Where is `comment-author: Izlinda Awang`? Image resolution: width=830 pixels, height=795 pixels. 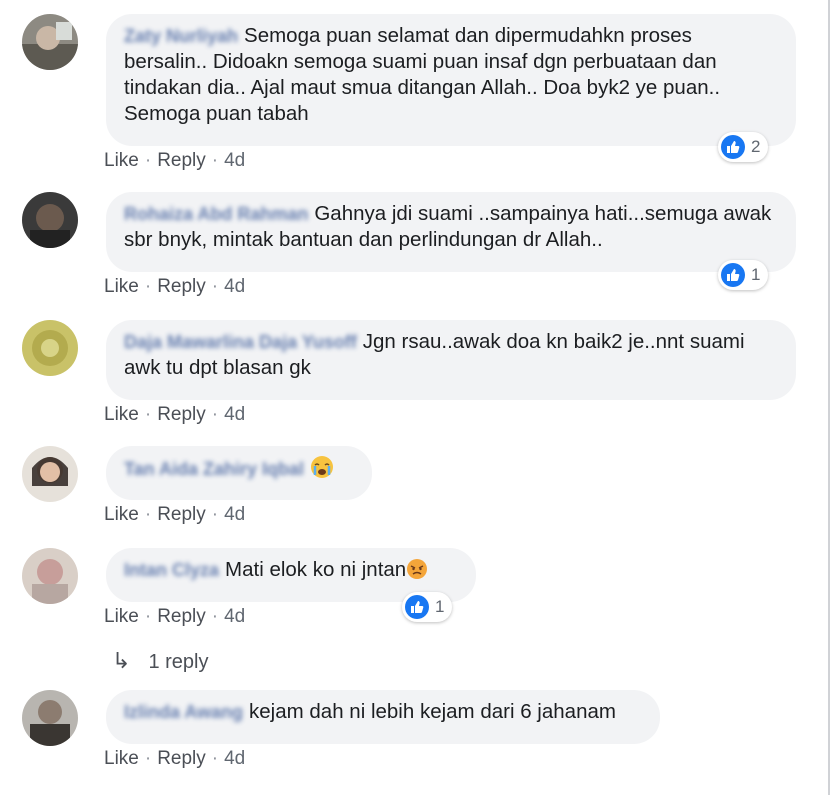 comment-author: Izlinda Awang is located at coordinates (183, 712).